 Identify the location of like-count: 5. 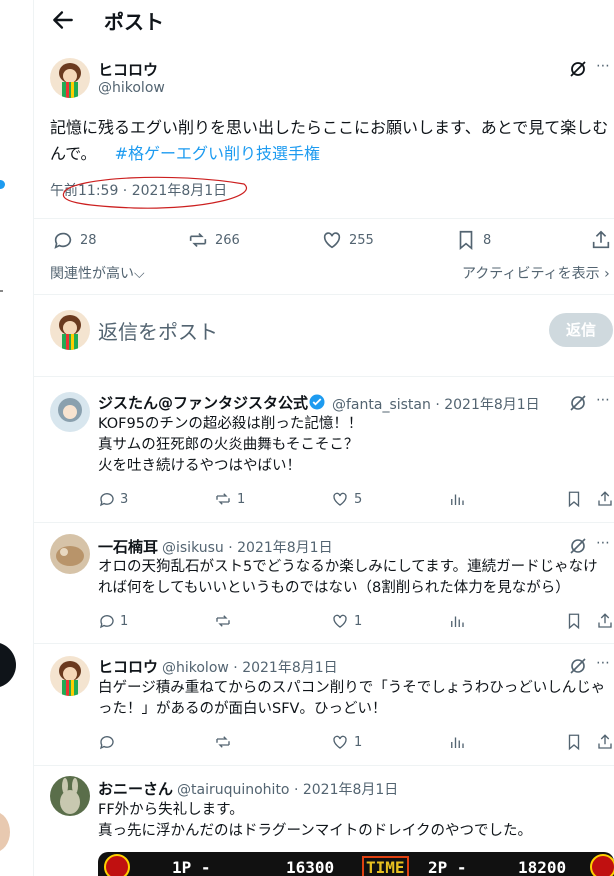
(358, 499).